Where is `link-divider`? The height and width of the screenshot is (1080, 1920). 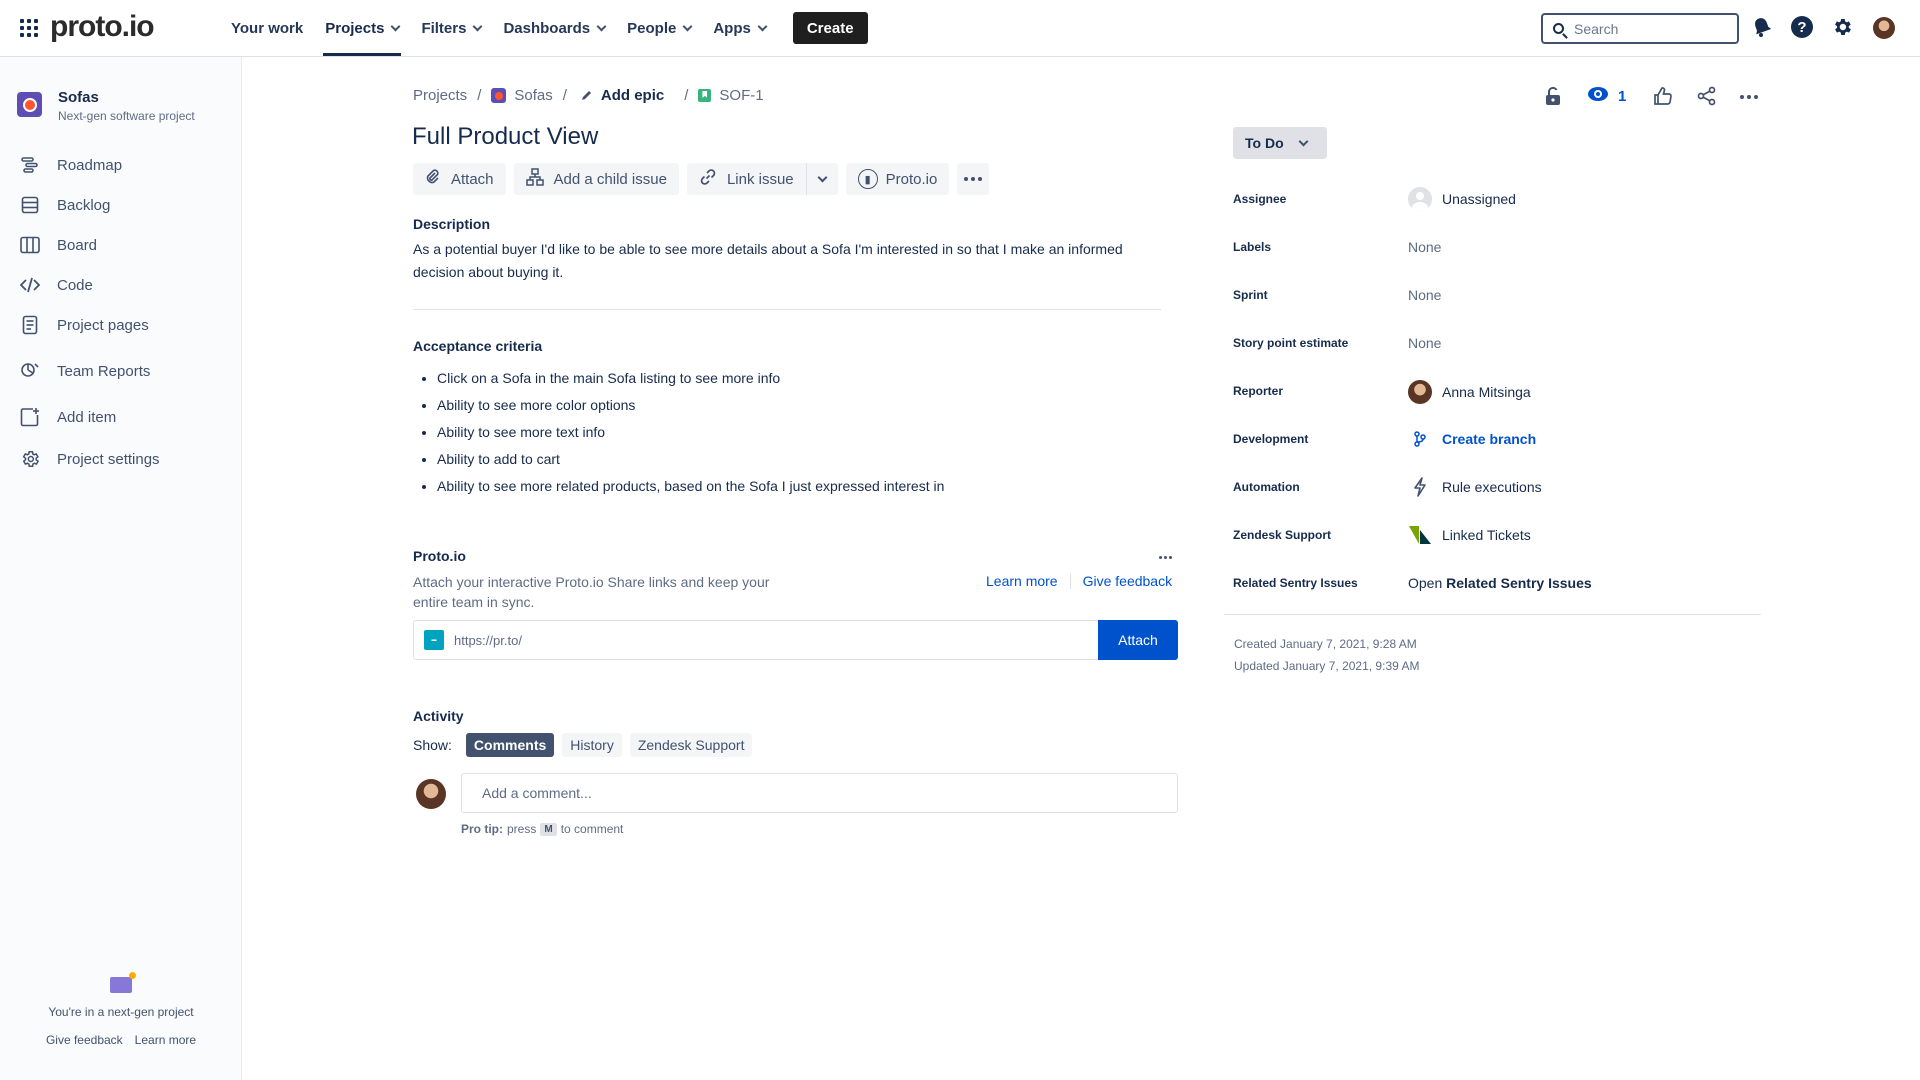
link-divider is located at coordinates (1070, 581).